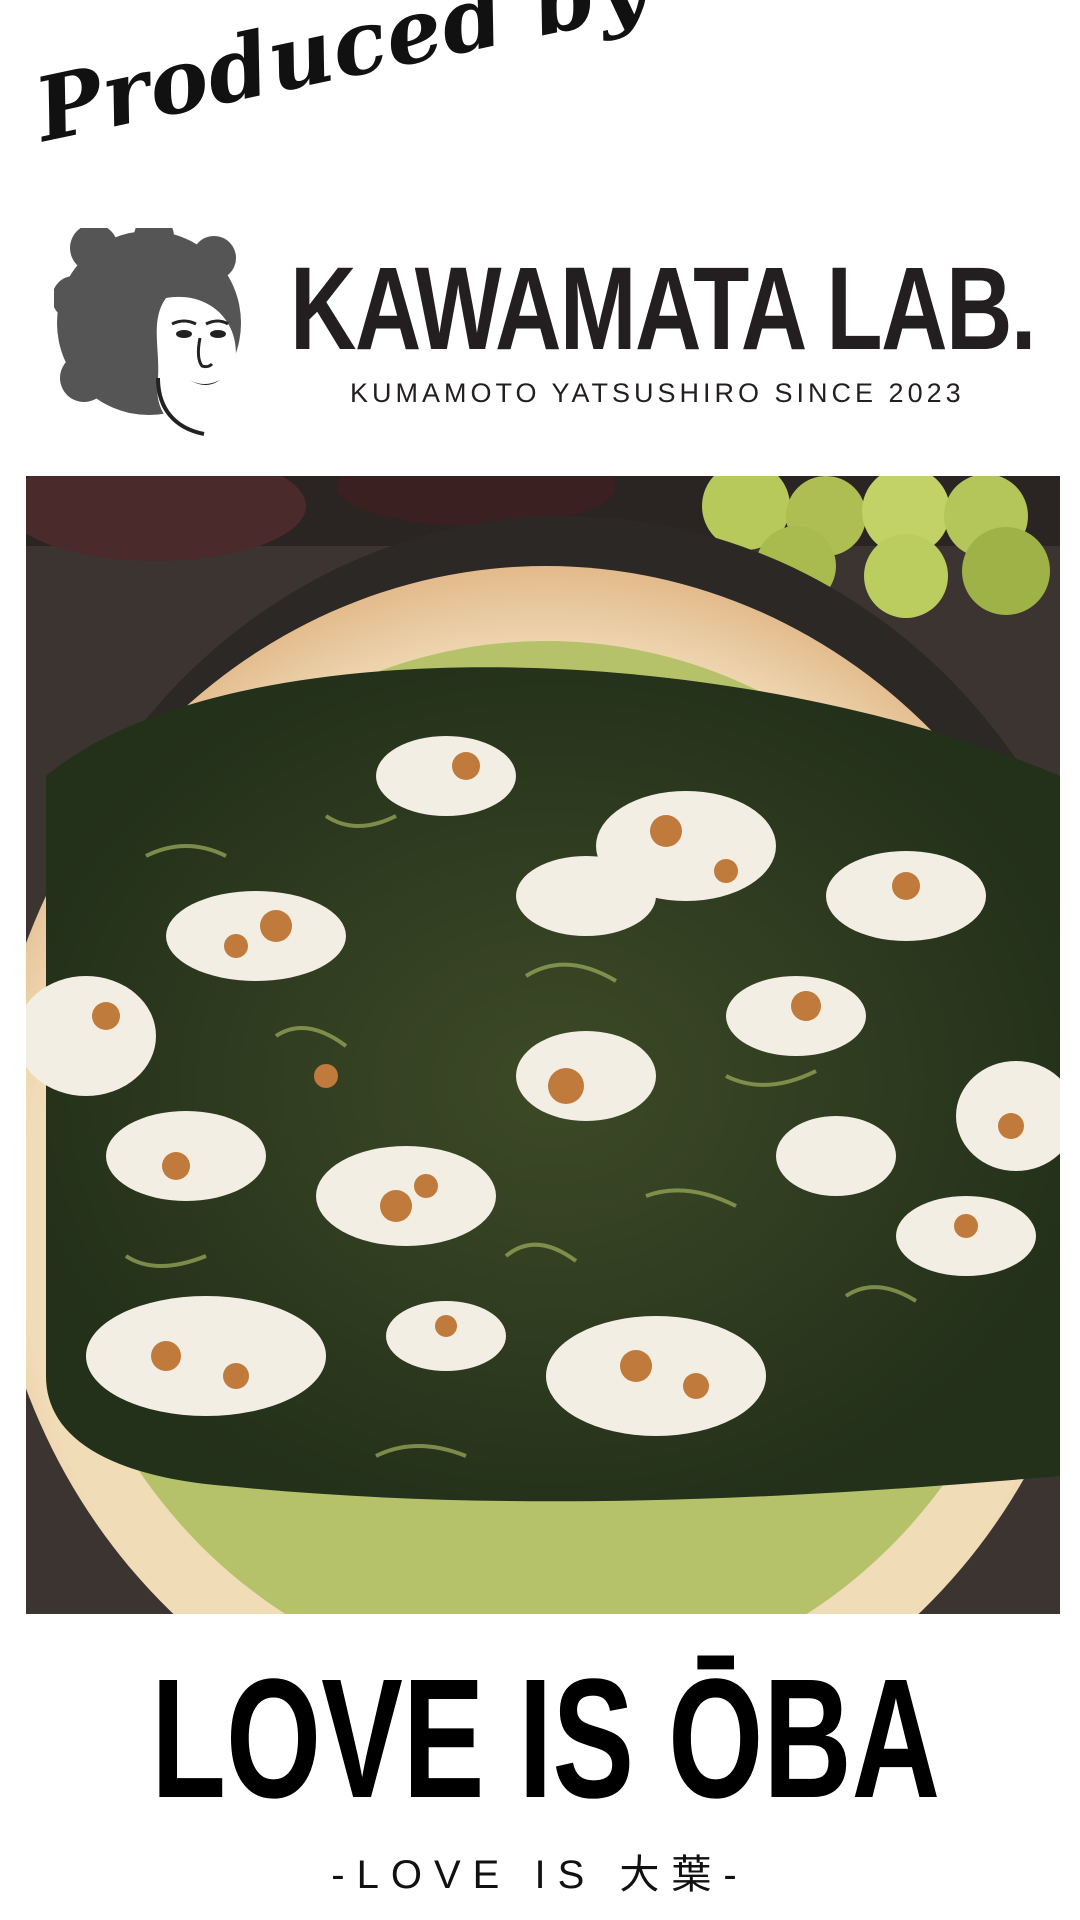  I want to click on headline: LOVE IS ŌBA, so click(546, 1739).